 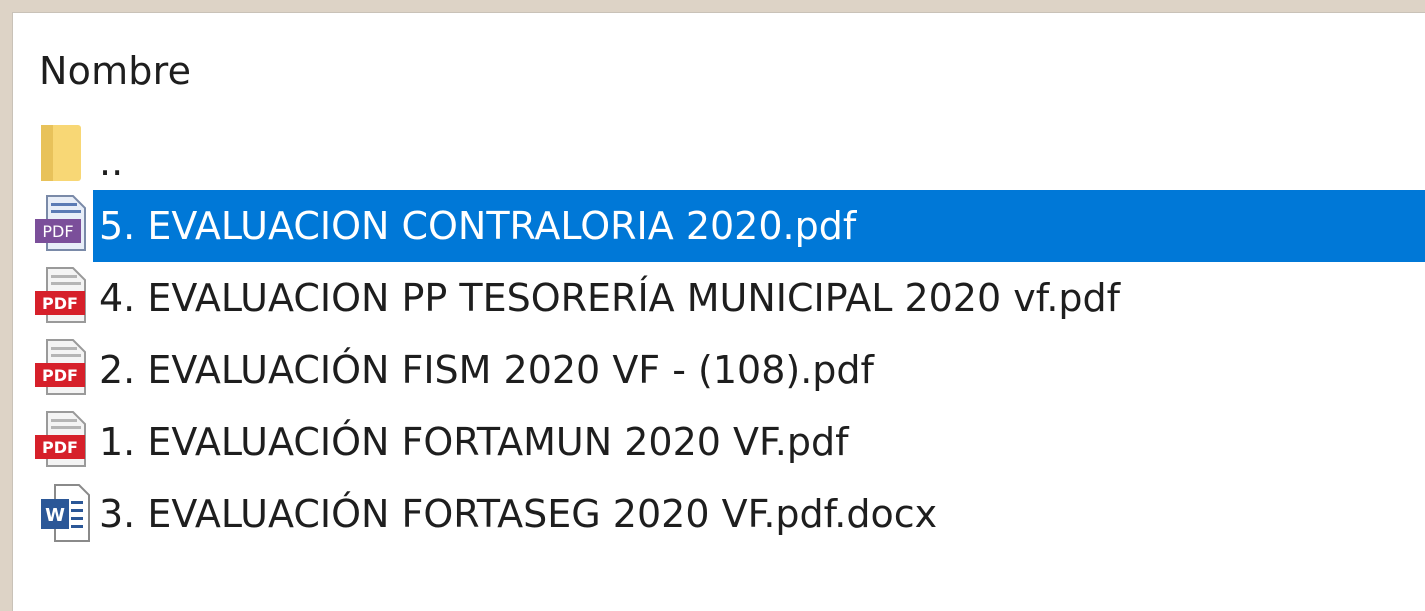 I want to click on pdf-purple-icon: PDF, so click(x=62, y=226).